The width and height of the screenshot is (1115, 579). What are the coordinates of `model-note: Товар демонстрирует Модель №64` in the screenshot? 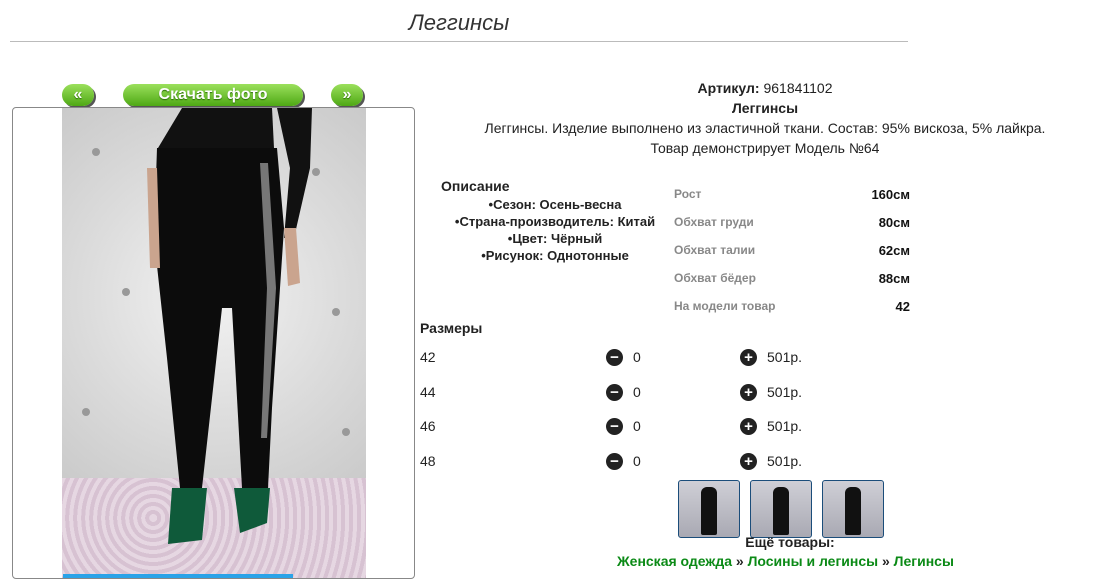 It's located at (765, 148).